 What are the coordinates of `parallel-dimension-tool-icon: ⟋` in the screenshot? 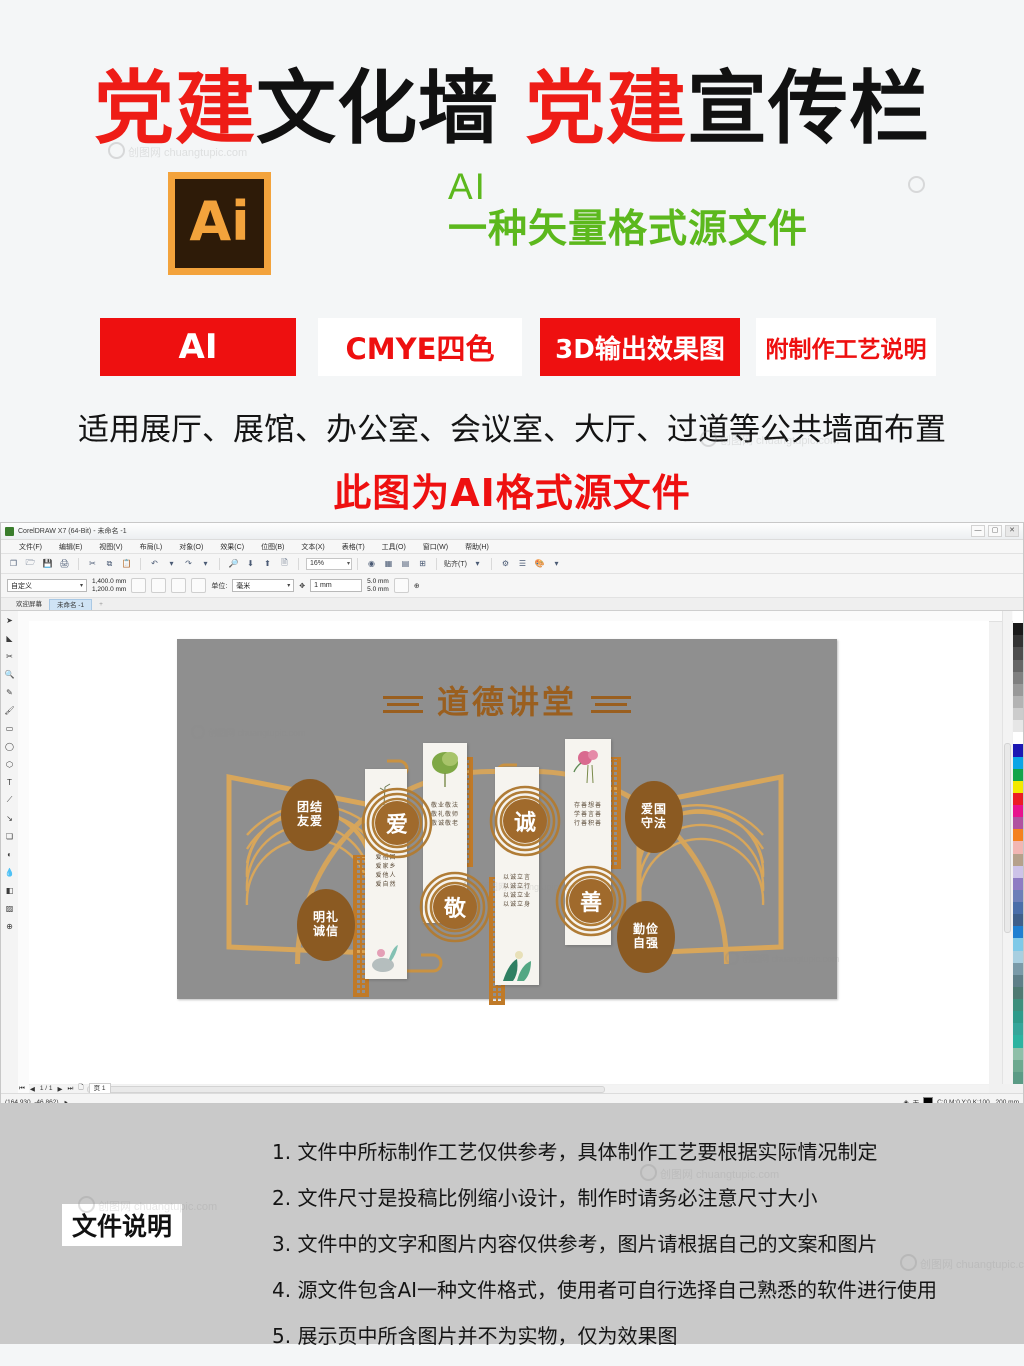 It's located at (10, 800).